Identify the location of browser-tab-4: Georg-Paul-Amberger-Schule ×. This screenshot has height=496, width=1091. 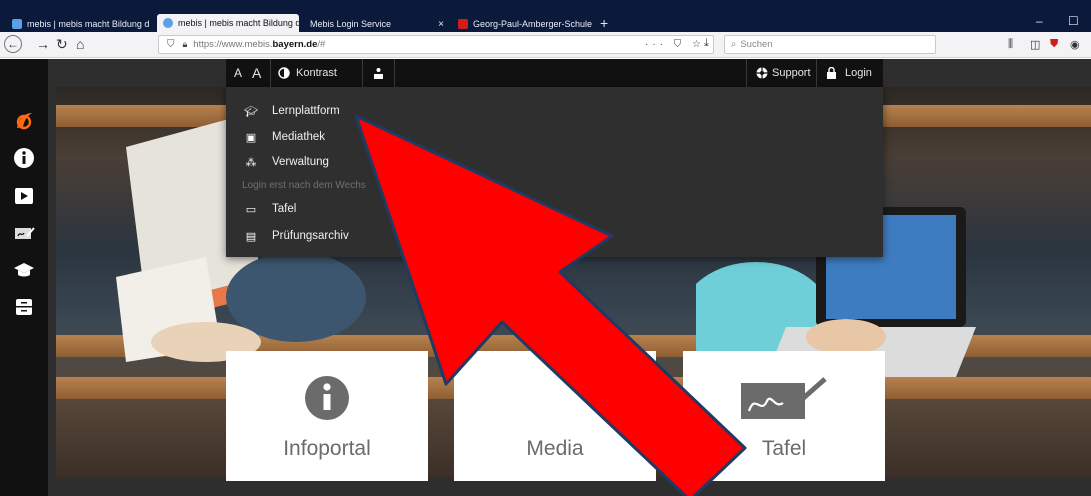
(525, 24).